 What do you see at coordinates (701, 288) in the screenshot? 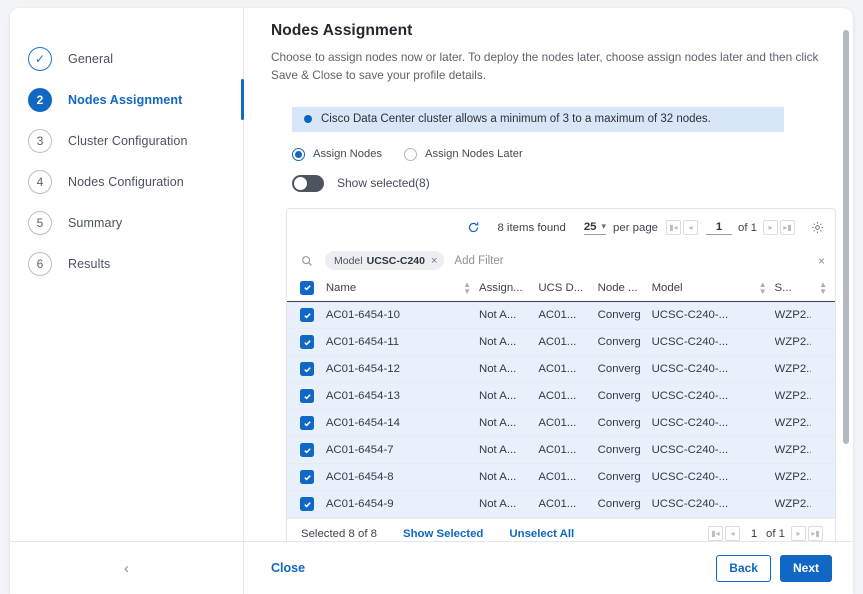
I see `column-header-model: Model` at bounding box center [701, 288].